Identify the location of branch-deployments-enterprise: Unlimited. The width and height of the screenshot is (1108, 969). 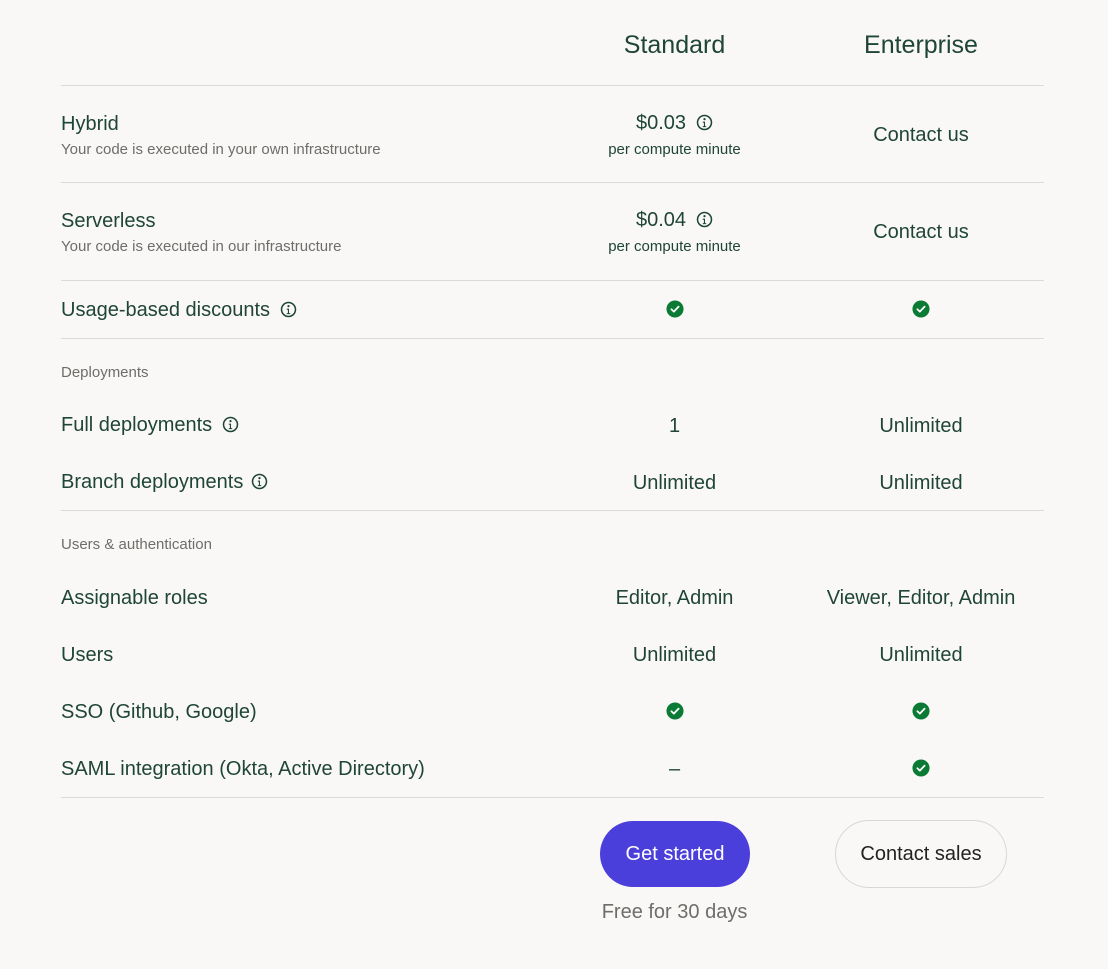
(921, 483).